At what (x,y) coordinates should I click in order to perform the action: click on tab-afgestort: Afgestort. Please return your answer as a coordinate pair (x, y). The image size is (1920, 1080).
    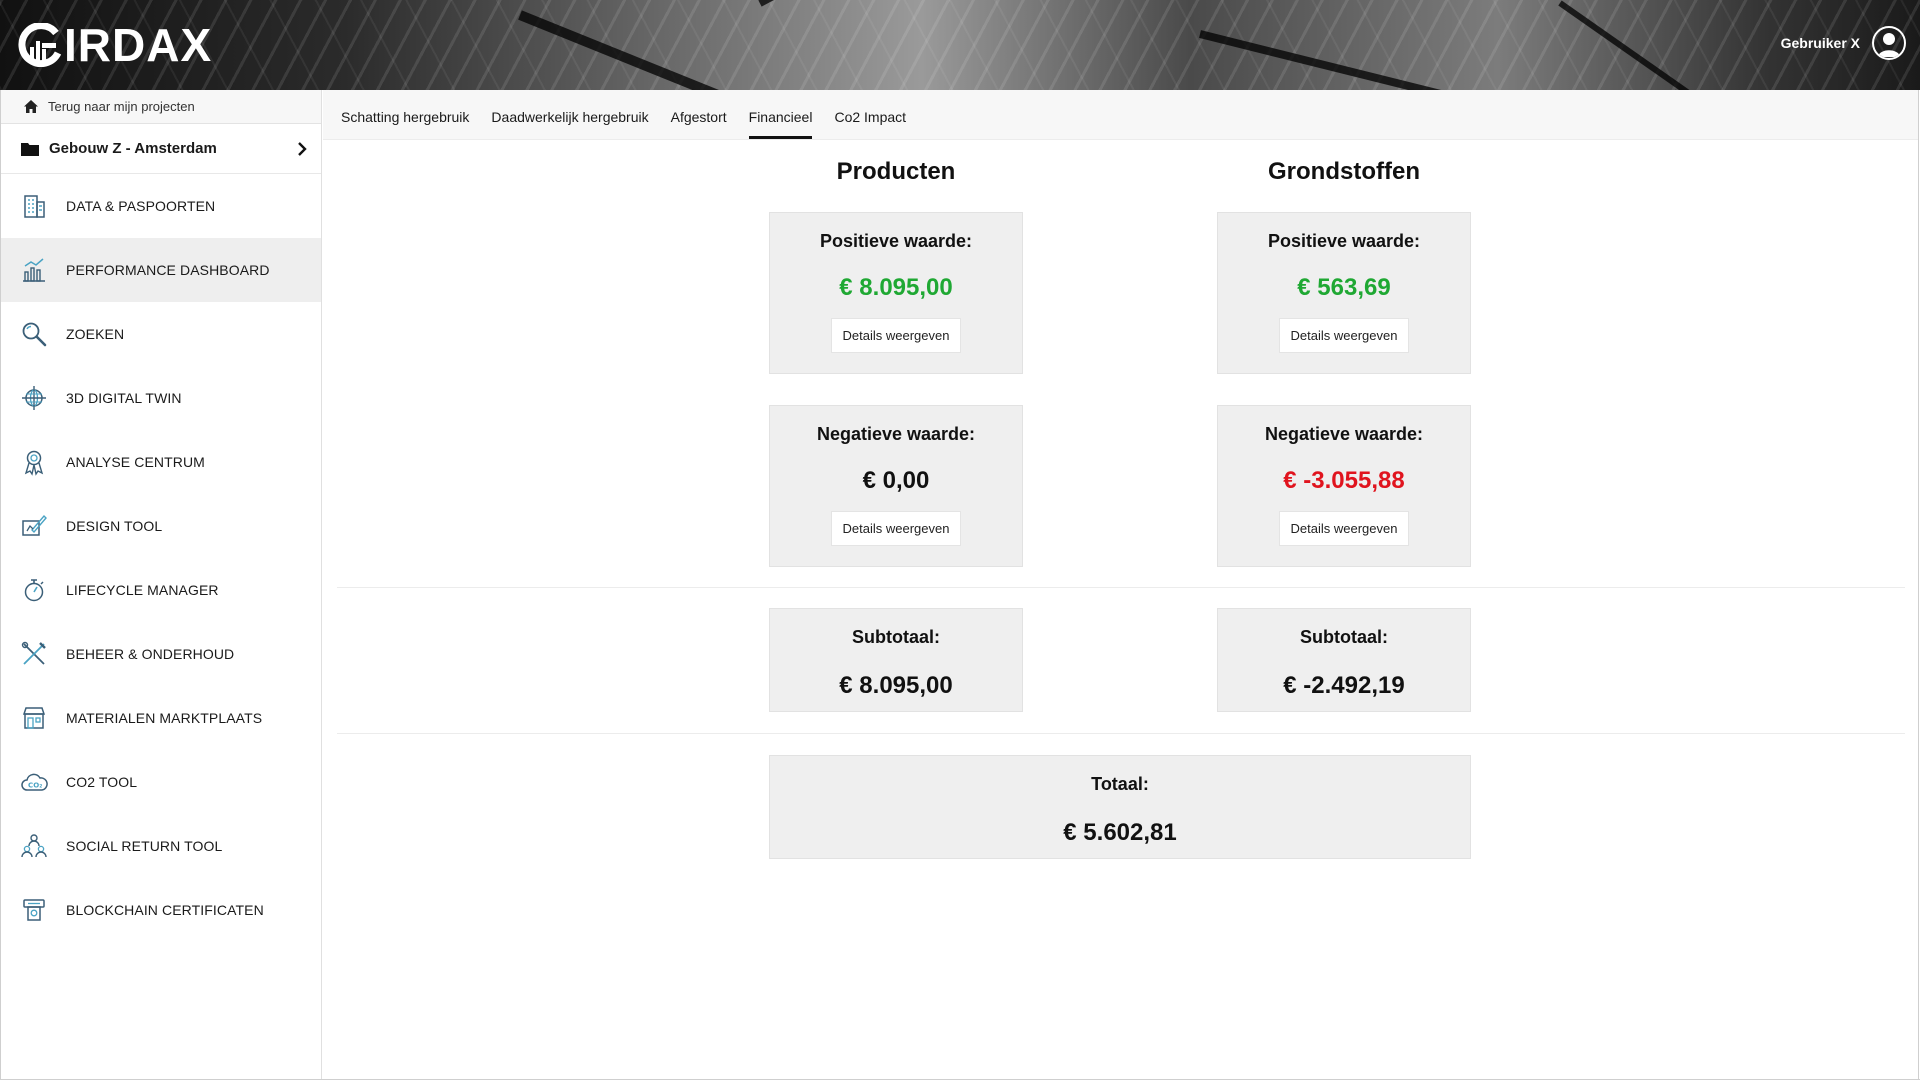
    Looking at the image, I should click on (699, 114).